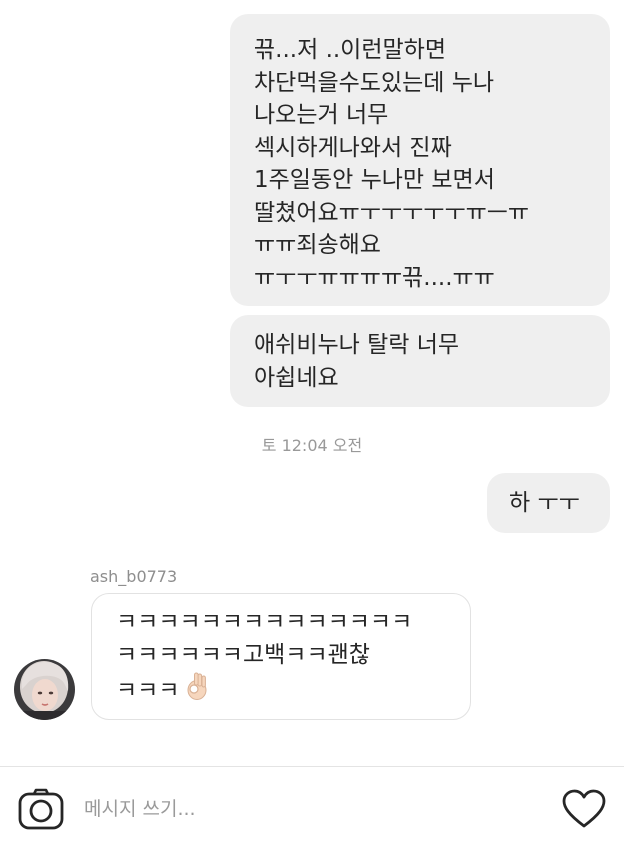 Image resolution: width=624 pixels, height=850 pixels. I want to click on outgoing-message: 애쉬비누나 탈락 너무 아쉽네요, so click(420, 361).